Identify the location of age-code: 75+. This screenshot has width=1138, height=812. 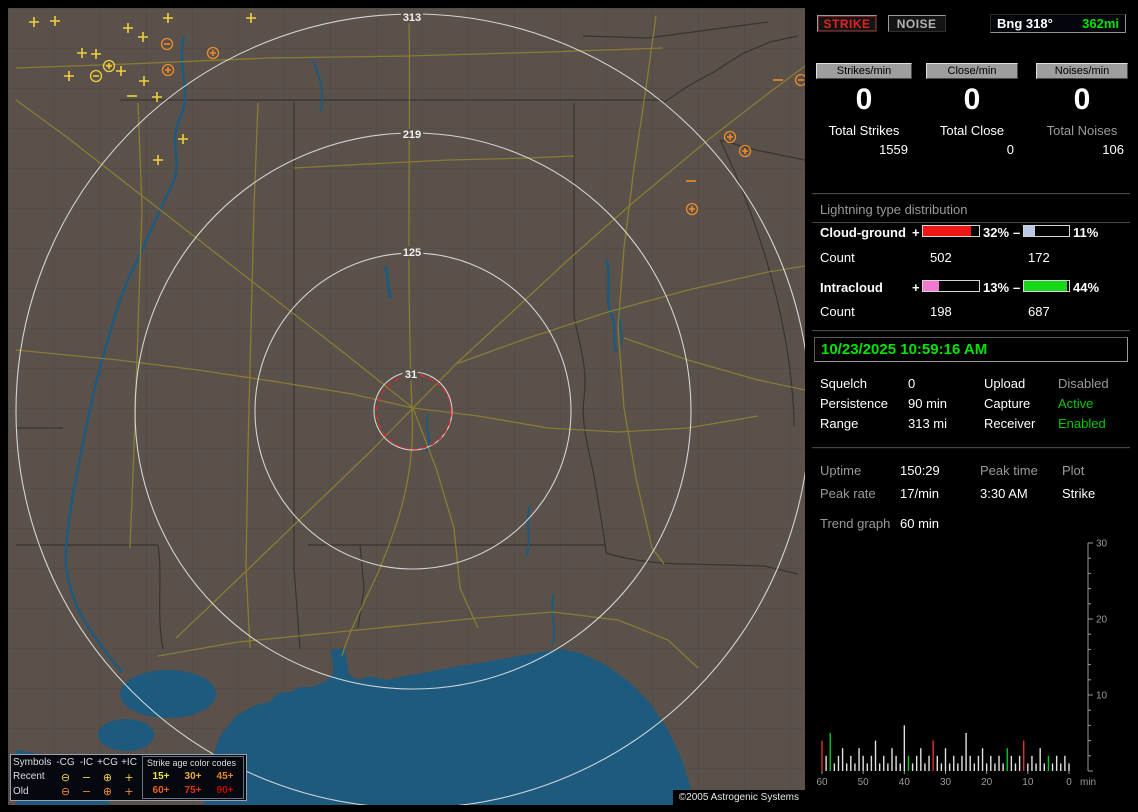
(193, 790).